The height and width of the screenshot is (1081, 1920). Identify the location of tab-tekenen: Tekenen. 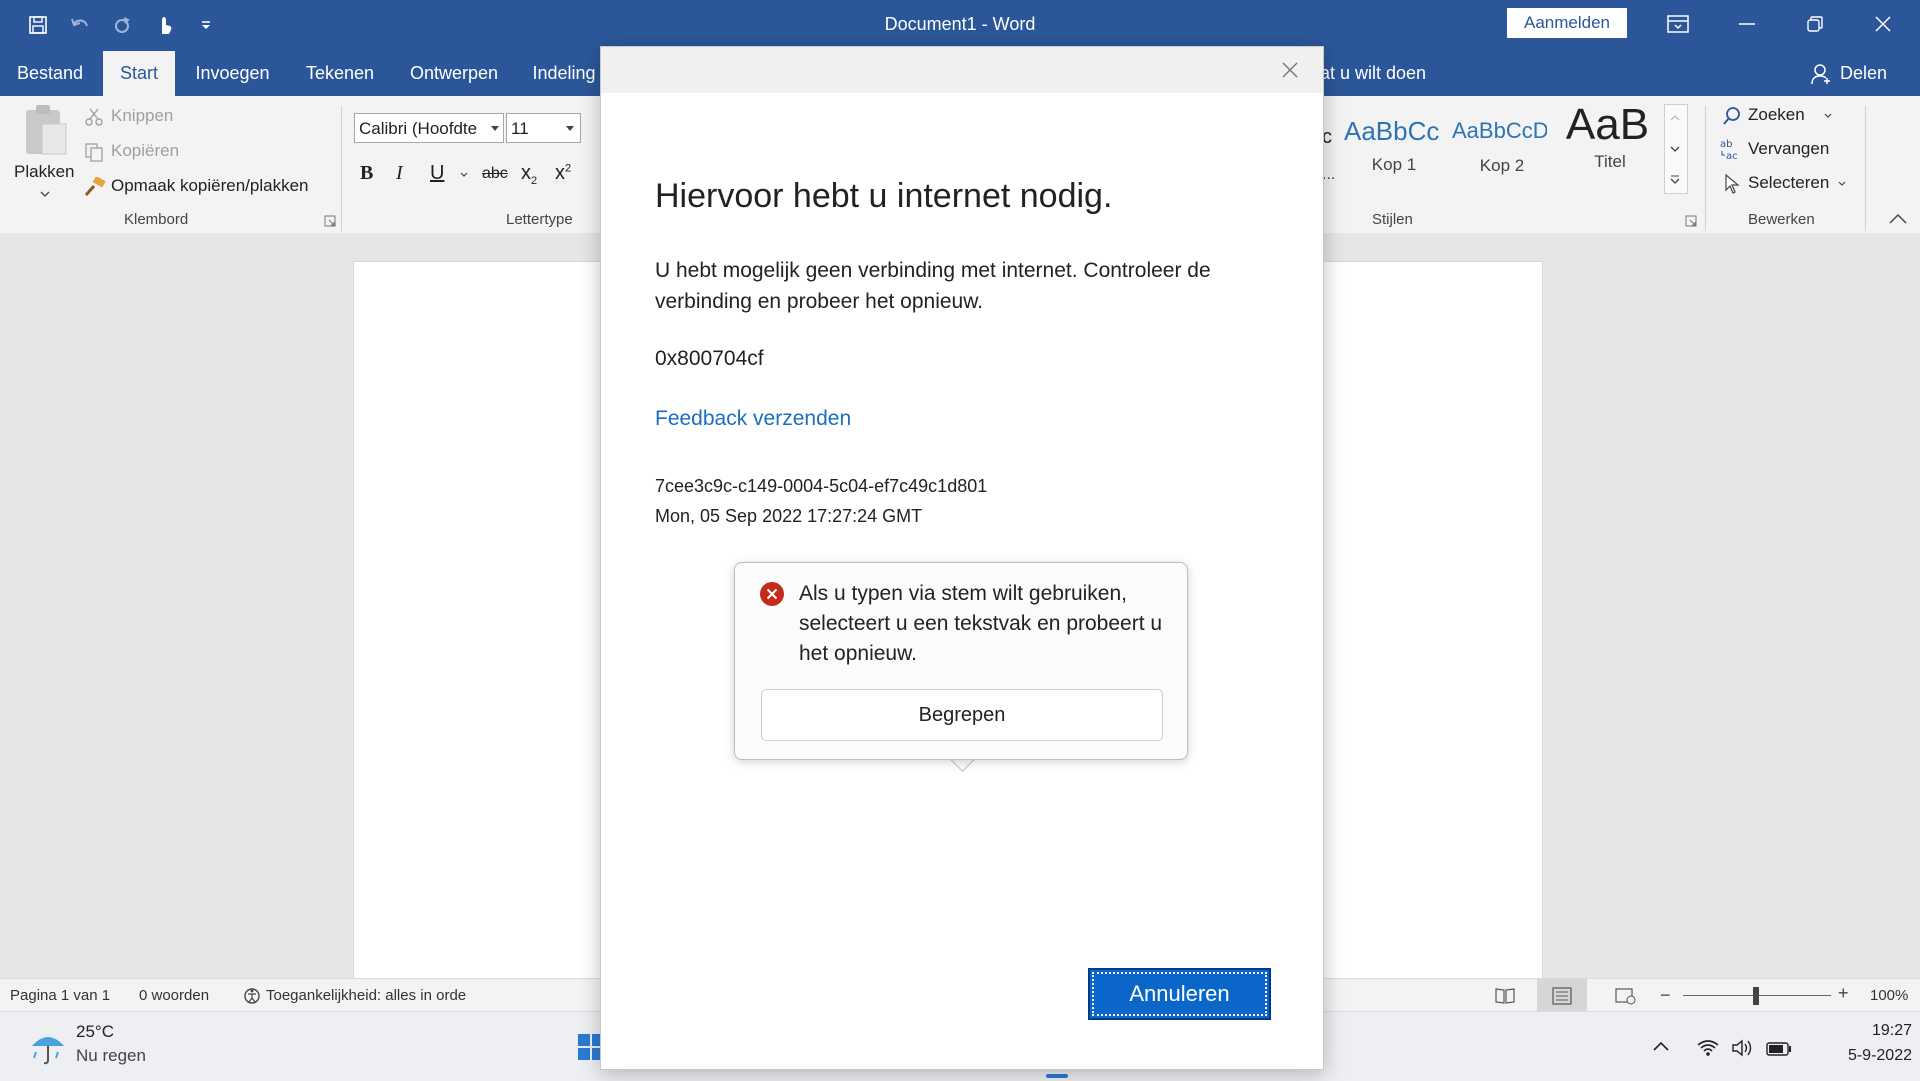
(340, 73).